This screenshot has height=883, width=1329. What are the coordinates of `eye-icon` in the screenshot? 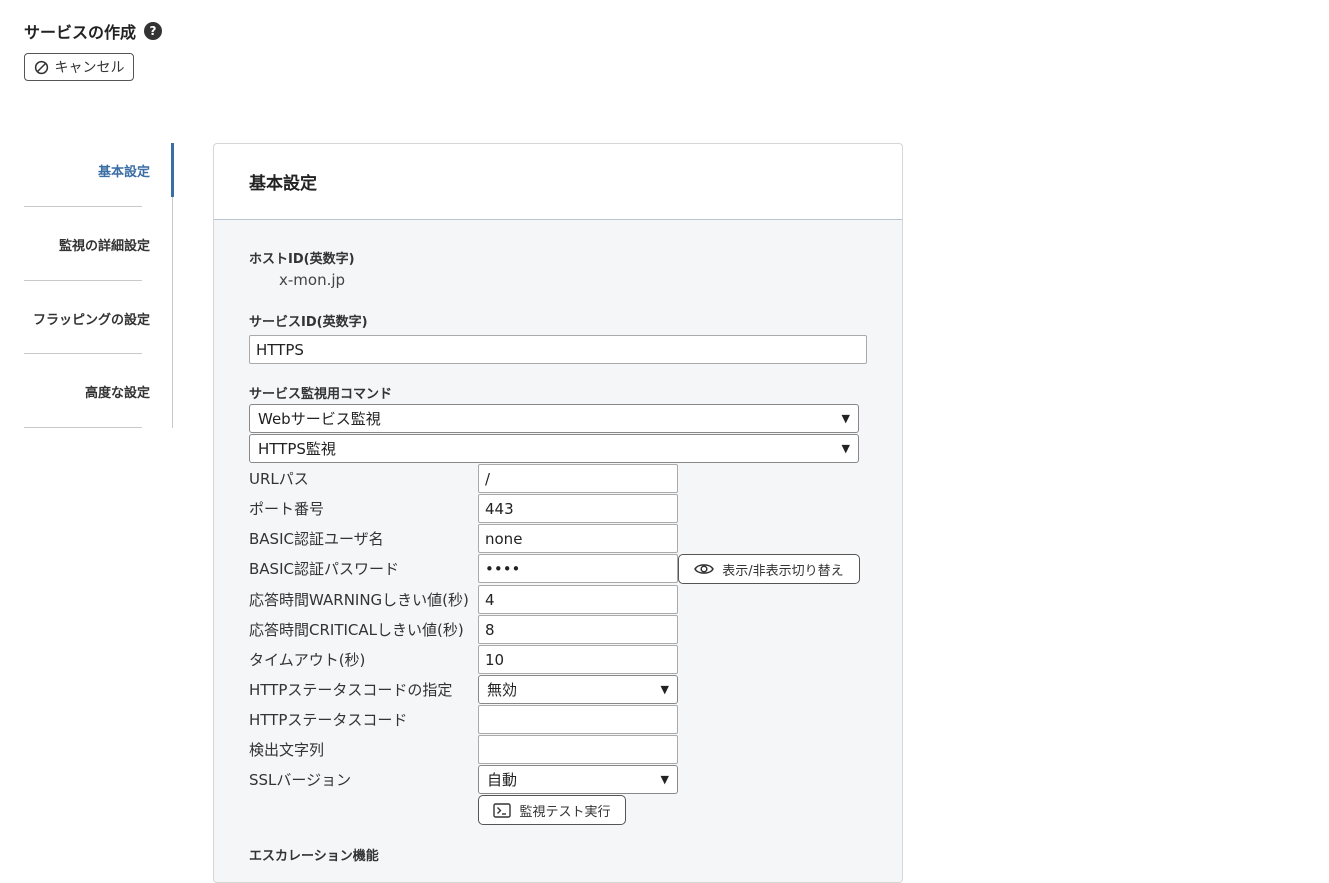 It's located at (704, 569).